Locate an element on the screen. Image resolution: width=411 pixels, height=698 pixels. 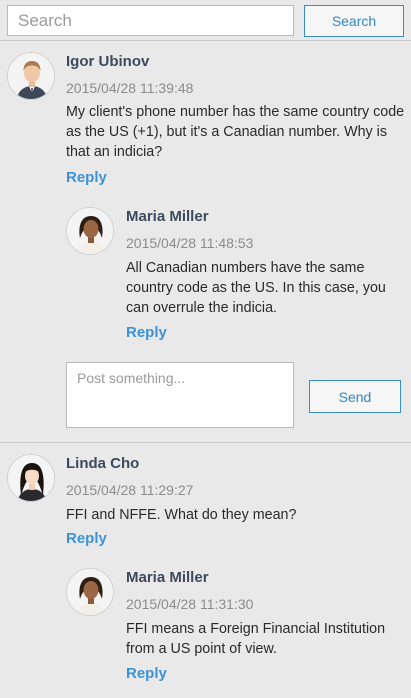
comment-timestamp: 2015/04/28 11:29:27 is located at coordinates (130, 490).